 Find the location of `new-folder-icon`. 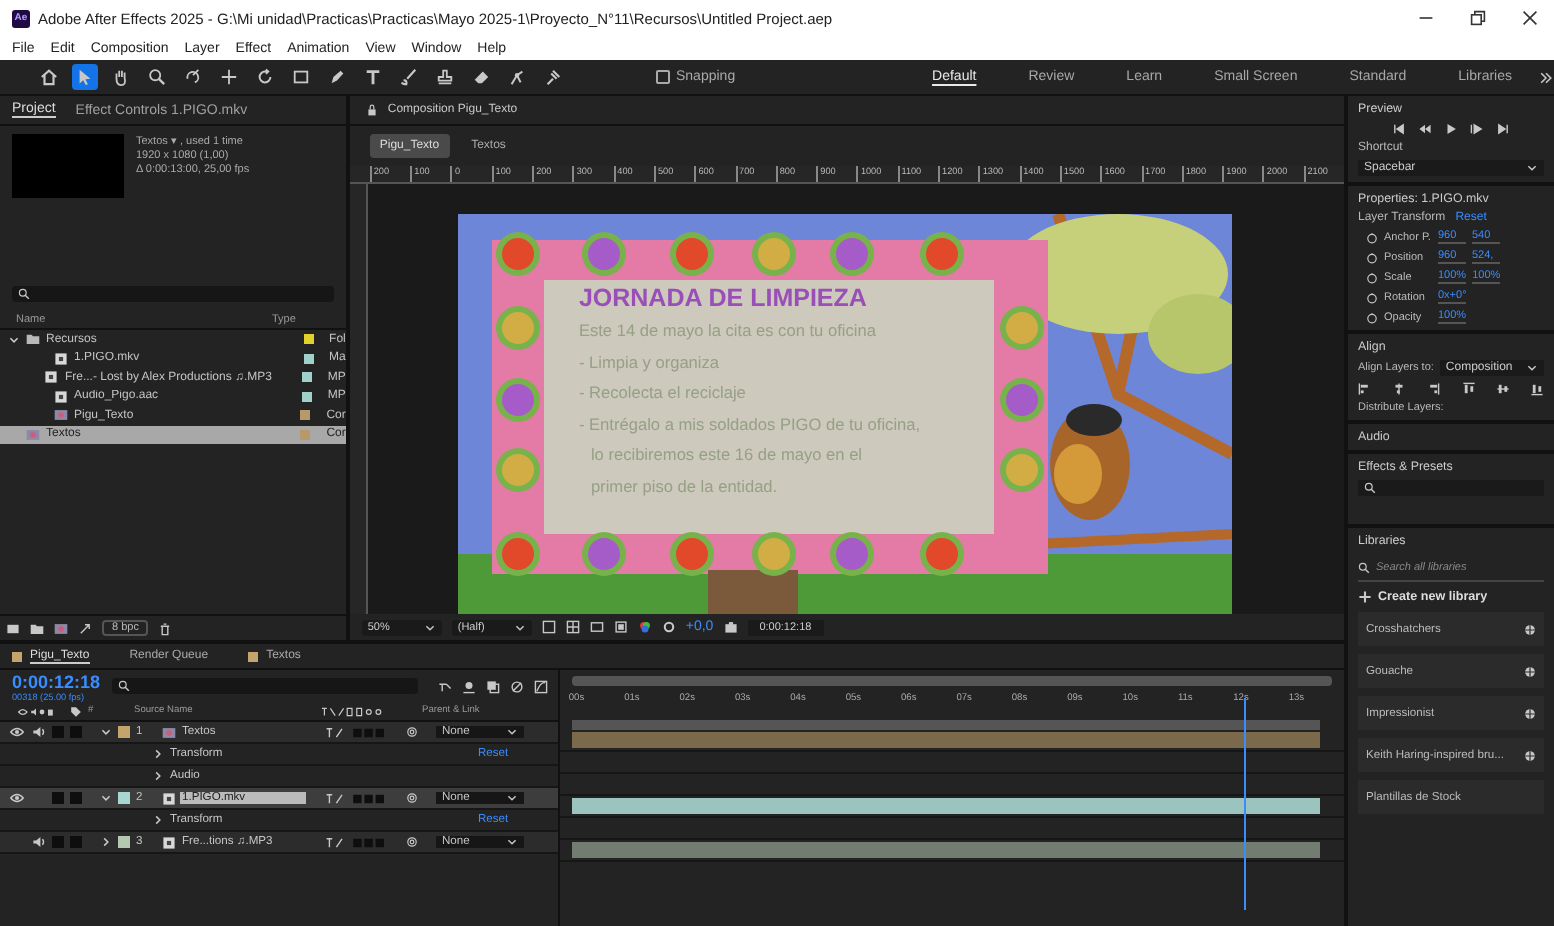

new-folder-icon is located at coordinates (37, 628).